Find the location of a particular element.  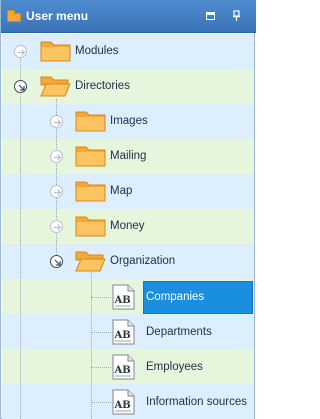

tree-connector-employees is located at coordinates (101, 367).